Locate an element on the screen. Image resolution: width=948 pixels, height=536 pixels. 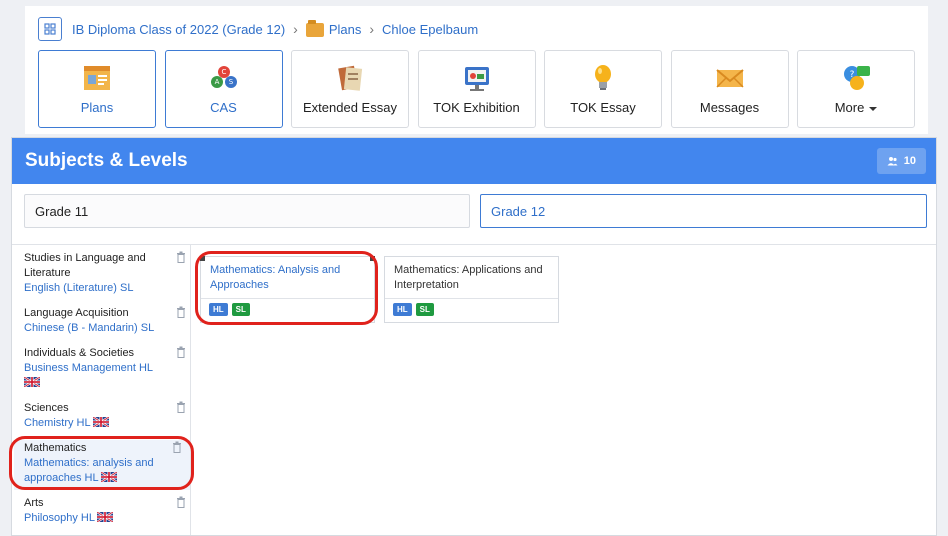
subject-value: English (Literature) SL is located at coordinates (104, 288).